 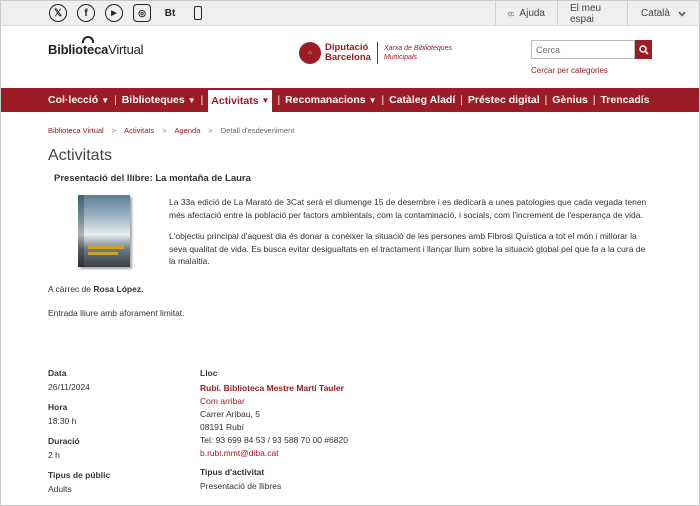 What do you see at coordinates (106, 247) in the screenshot?
I see `cover-title-band` at bounding box center [106, 247].